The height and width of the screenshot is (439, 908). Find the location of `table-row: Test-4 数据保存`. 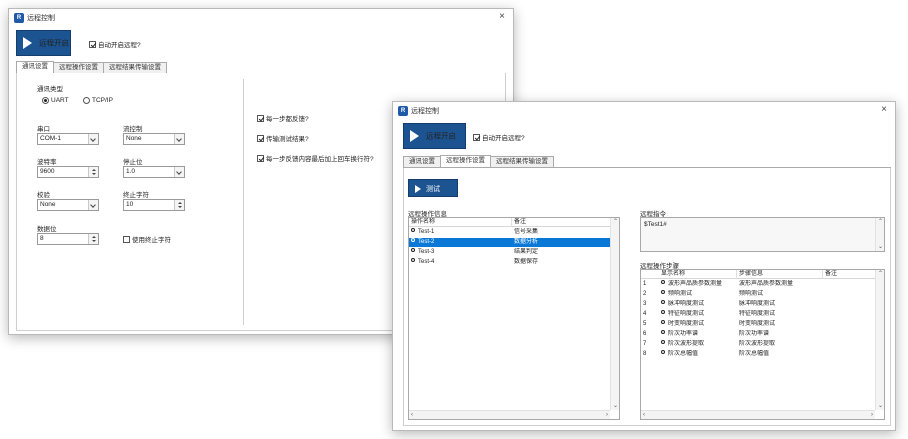

table-row: Test-4 数据保存 is located at coordinates (509, 262).